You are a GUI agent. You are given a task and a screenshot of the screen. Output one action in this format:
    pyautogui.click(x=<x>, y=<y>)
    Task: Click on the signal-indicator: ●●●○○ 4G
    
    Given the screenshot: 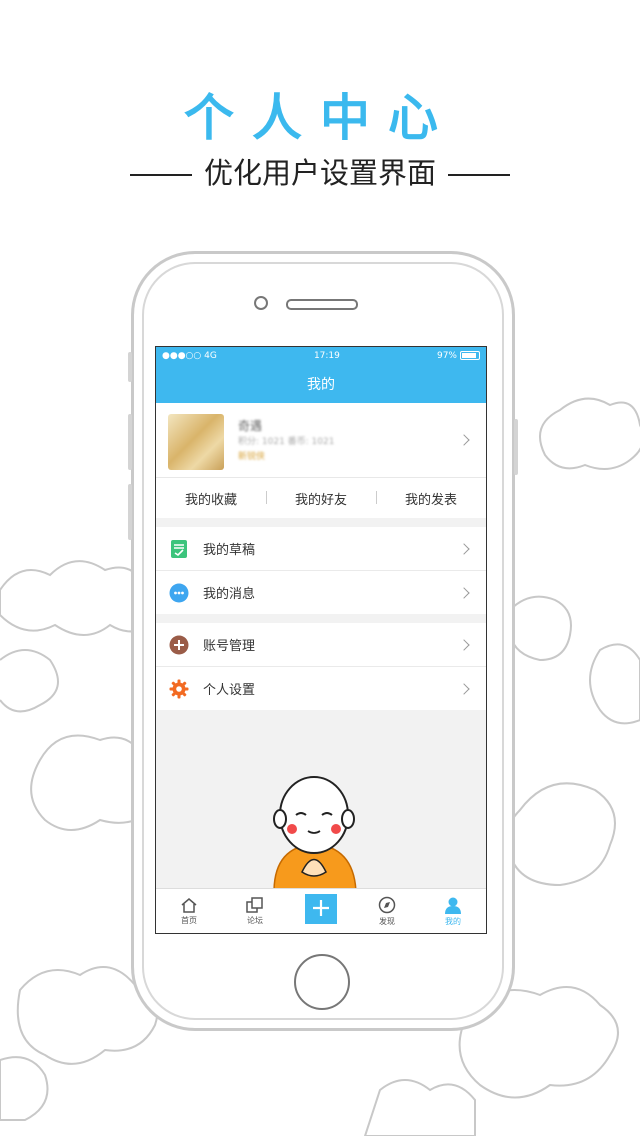 What is the action you would take?
    pyautogui.click(x=189, y=356)
    